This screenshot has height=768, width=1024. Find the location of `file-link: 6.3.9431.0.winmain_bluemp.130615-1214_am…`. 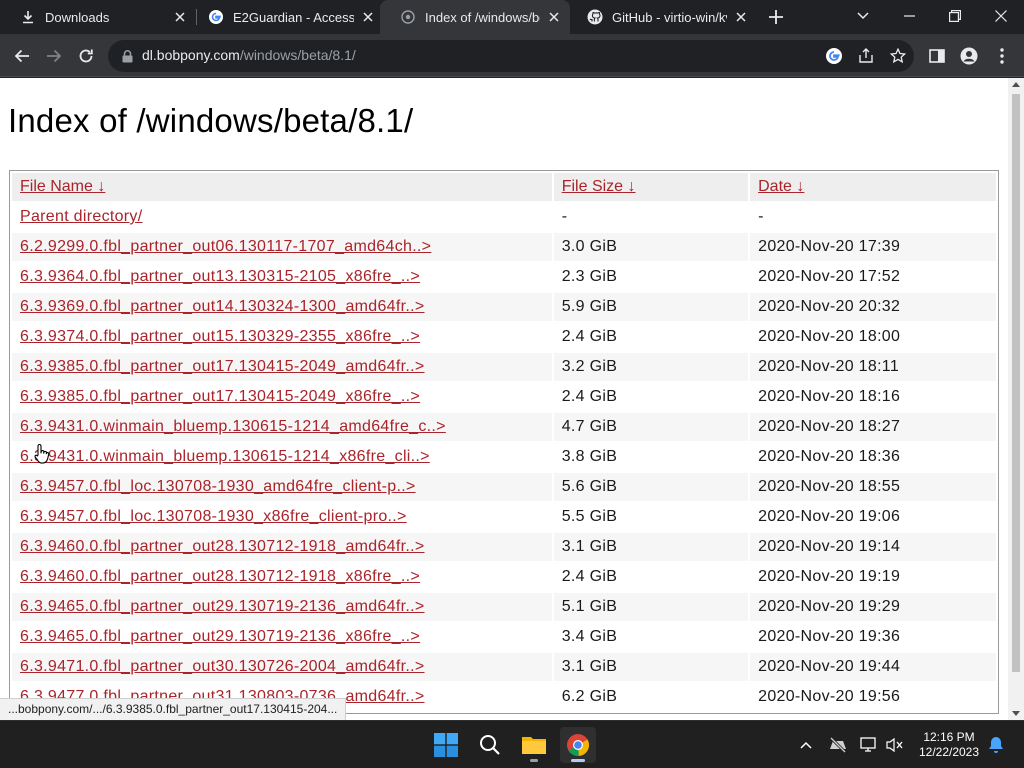

file-link: 6.3.9431.0.winmain_bluemp.130615-1214_am… is located at coordinates (233, 426).